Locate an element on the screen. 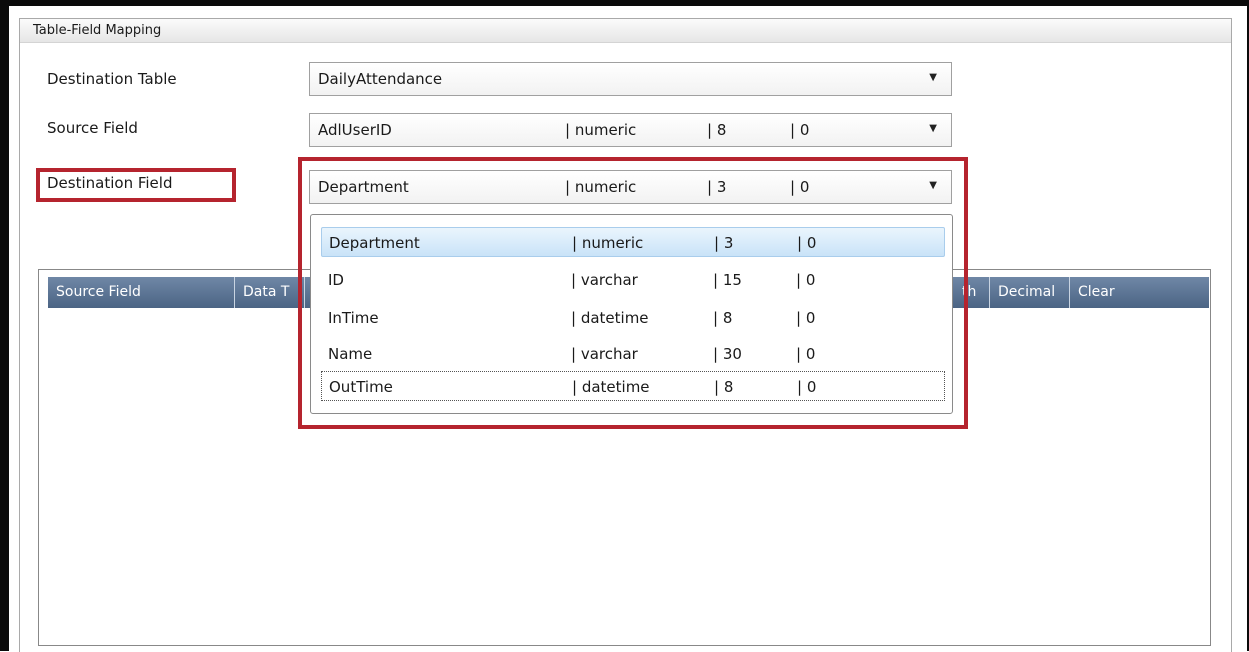 The image size is (1249, 652). option-name: InTime is located at coordinates (353, 318).